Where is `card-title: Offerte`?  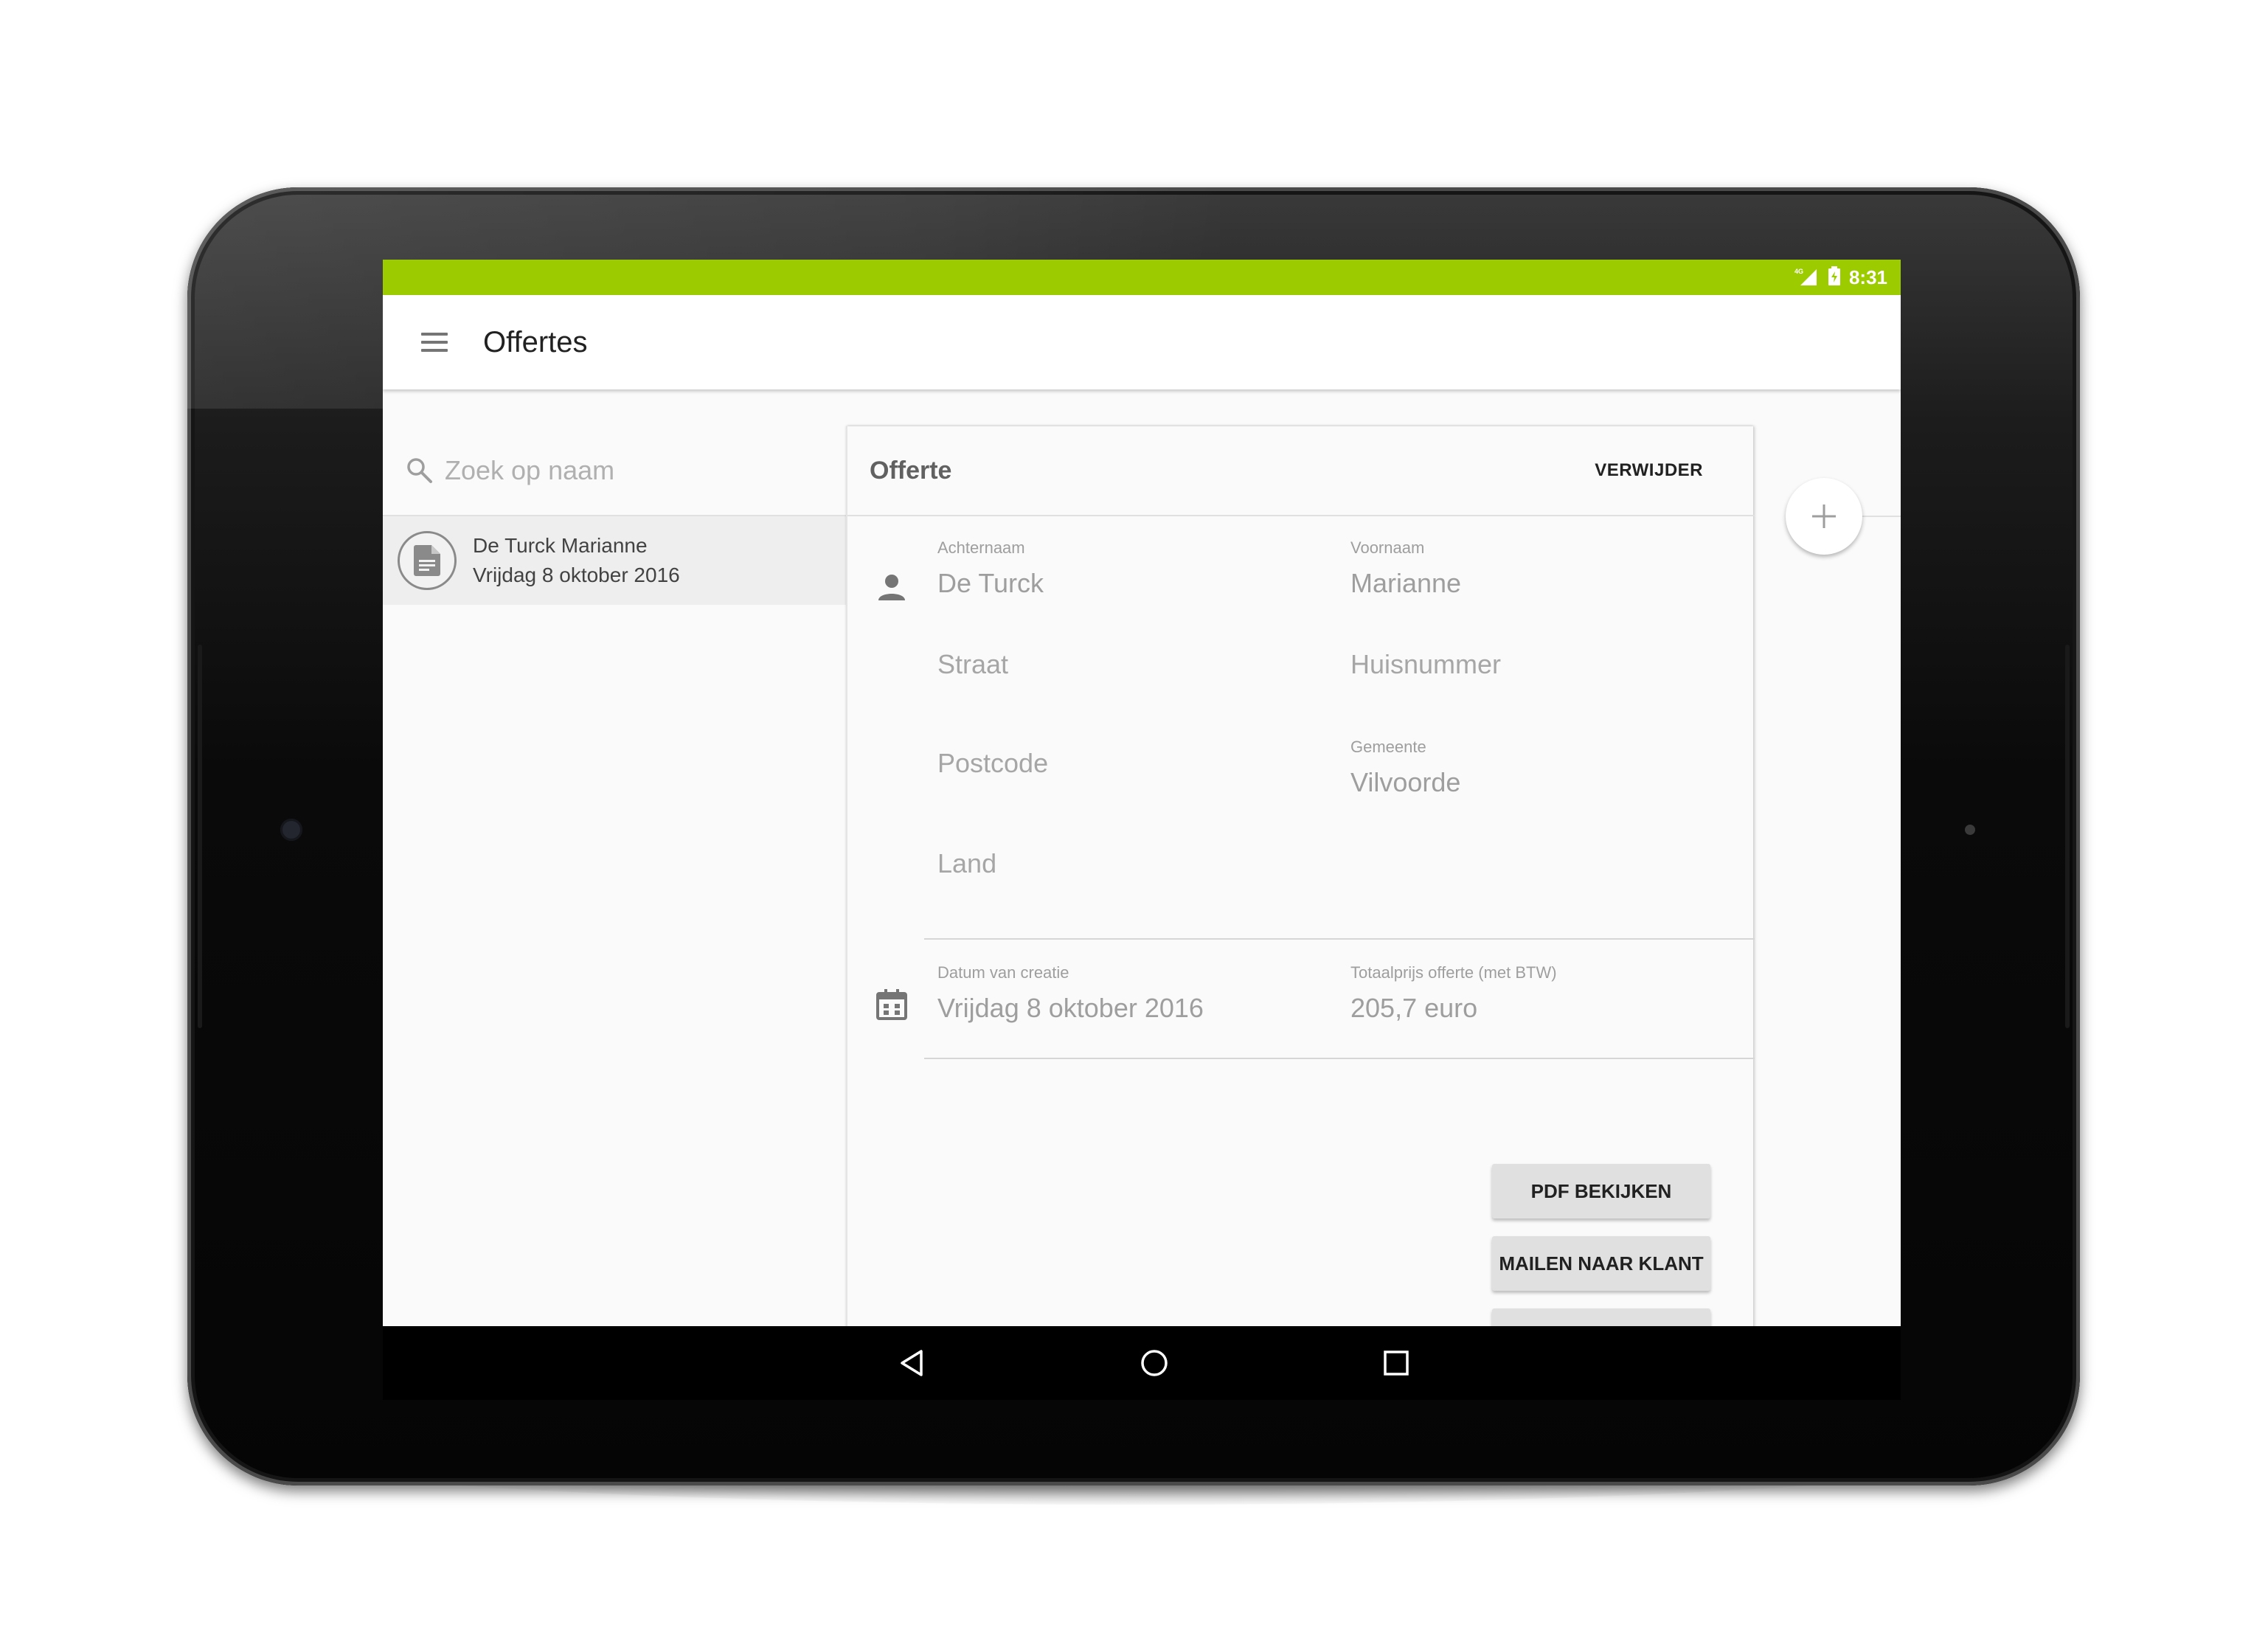
card-title: Offerte is located at coordinates (911, 470).